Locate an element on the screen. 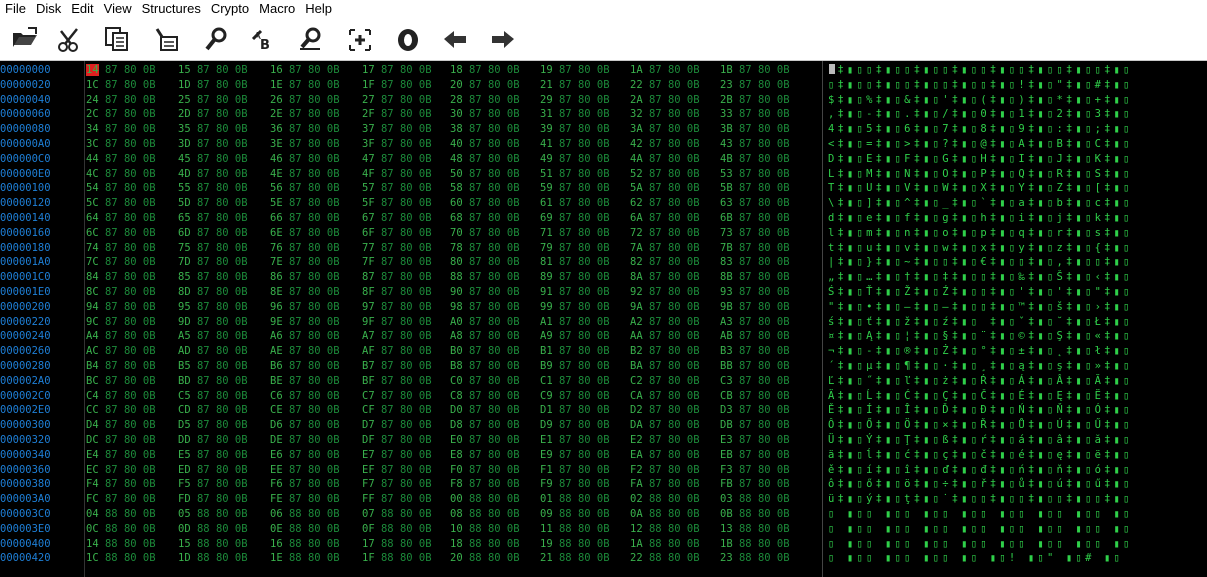 The image size is (1207, 577). hex-group: B6 87 80 0B is located at coordinates (305, 366).